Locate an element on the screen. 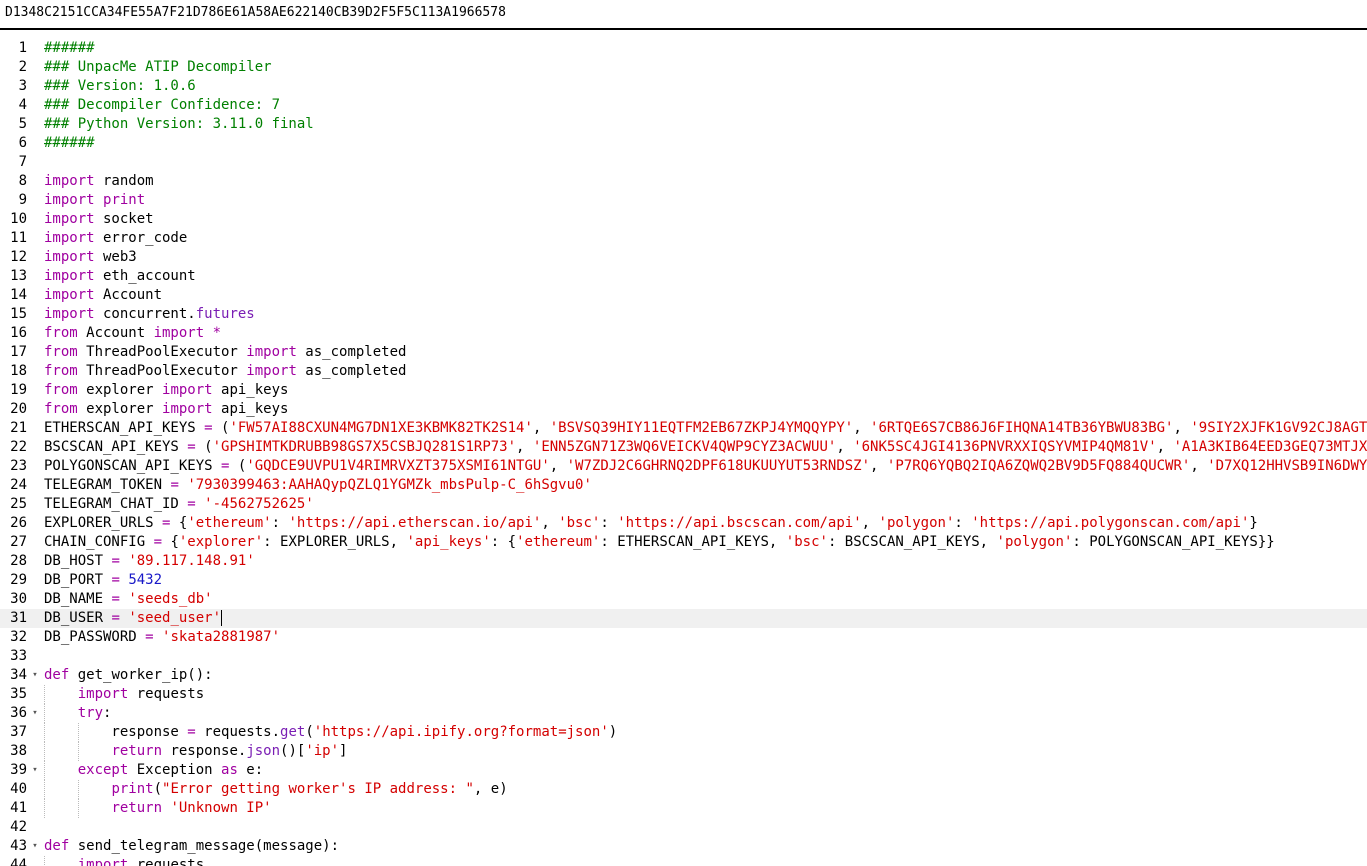 Image resolution: width=1367 pixels, height=866 pixels. code-token: "Error getting worker's IP address: " is located at coordinates (318, 789).